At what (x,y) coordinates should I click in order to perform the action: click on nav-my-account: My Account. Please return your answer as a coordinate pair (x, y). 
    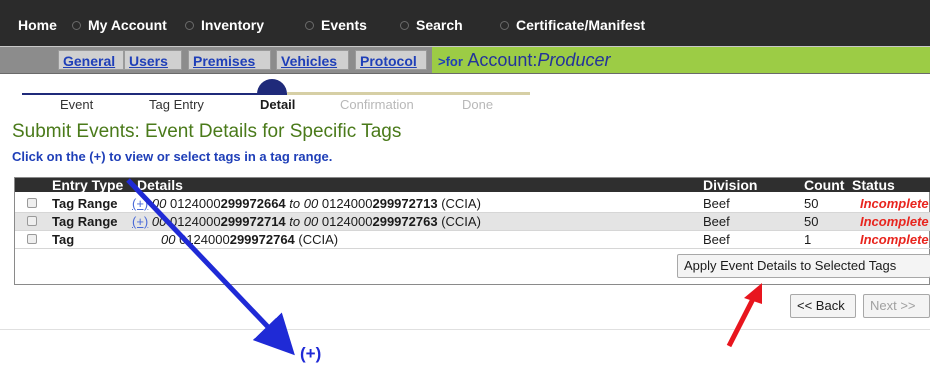
    Looking at the image, I should click on (119, 25).